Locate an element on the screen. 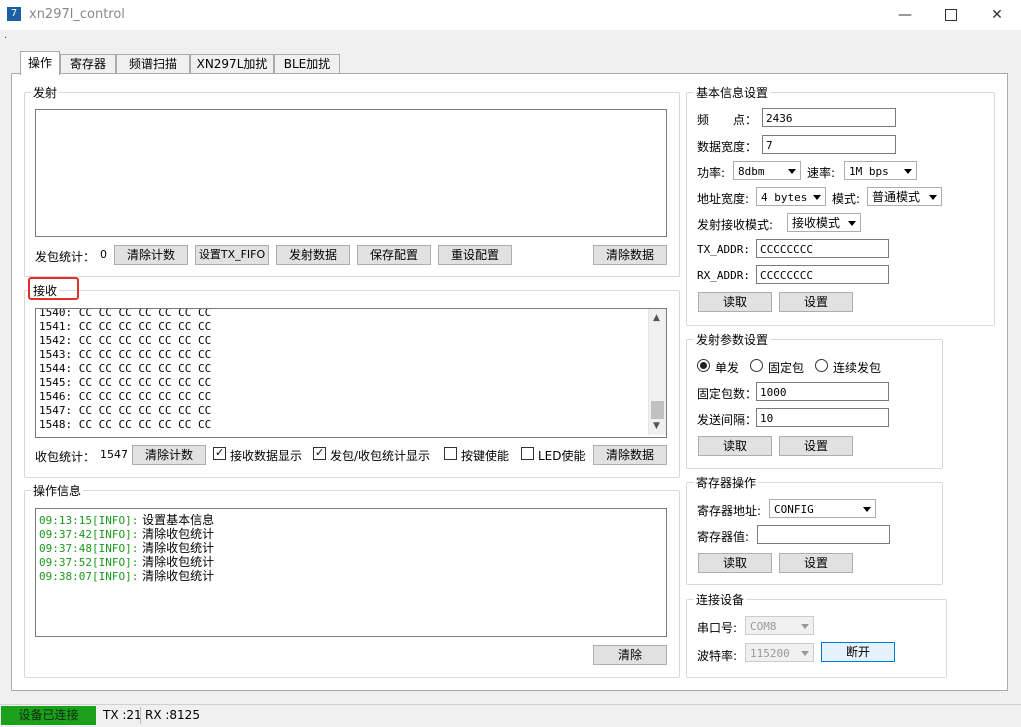  mode-label: 模式: is located at coordinates (846, 199).